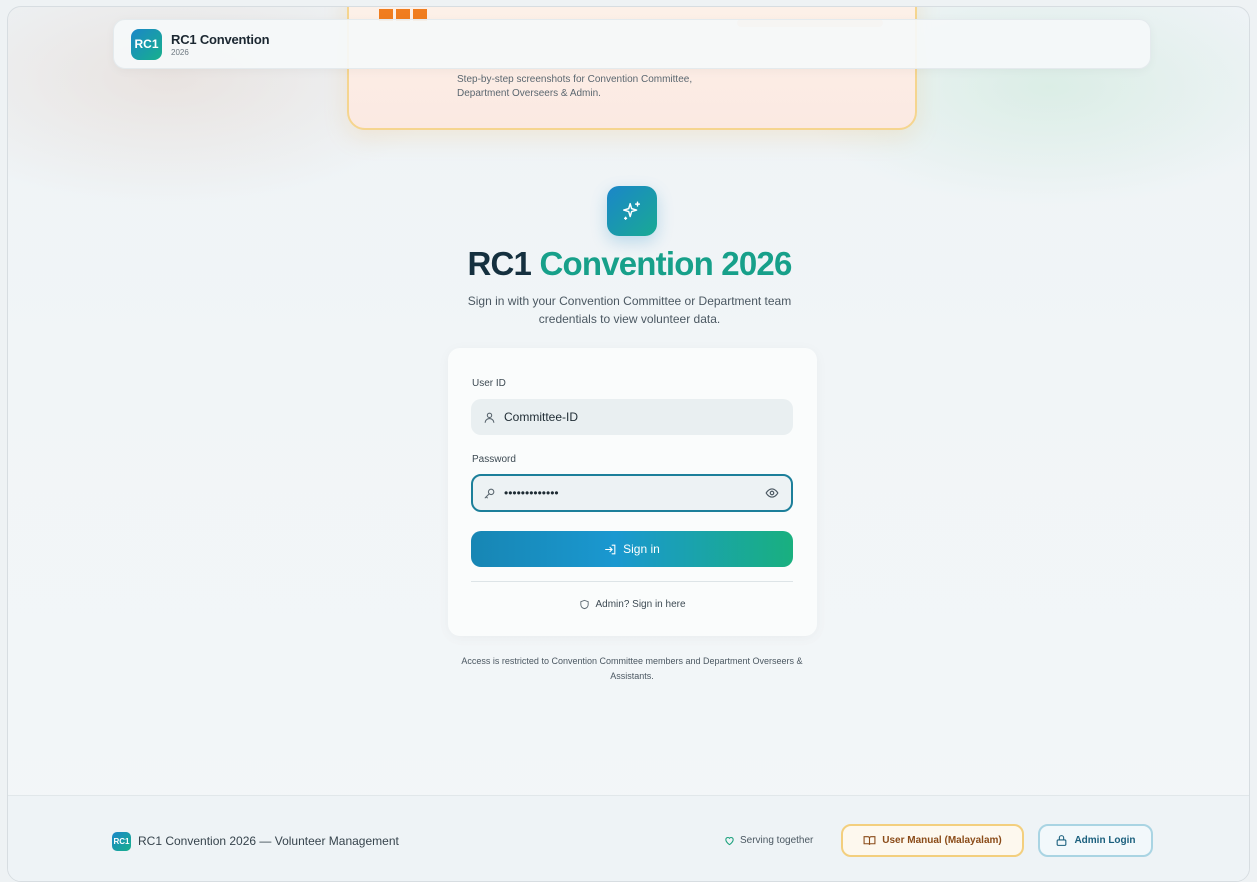 The height and width of the screenshot is (882, 1257). Describe the element at coordinates (869, 840) in the screenshot. I see `book-icon` at that location.